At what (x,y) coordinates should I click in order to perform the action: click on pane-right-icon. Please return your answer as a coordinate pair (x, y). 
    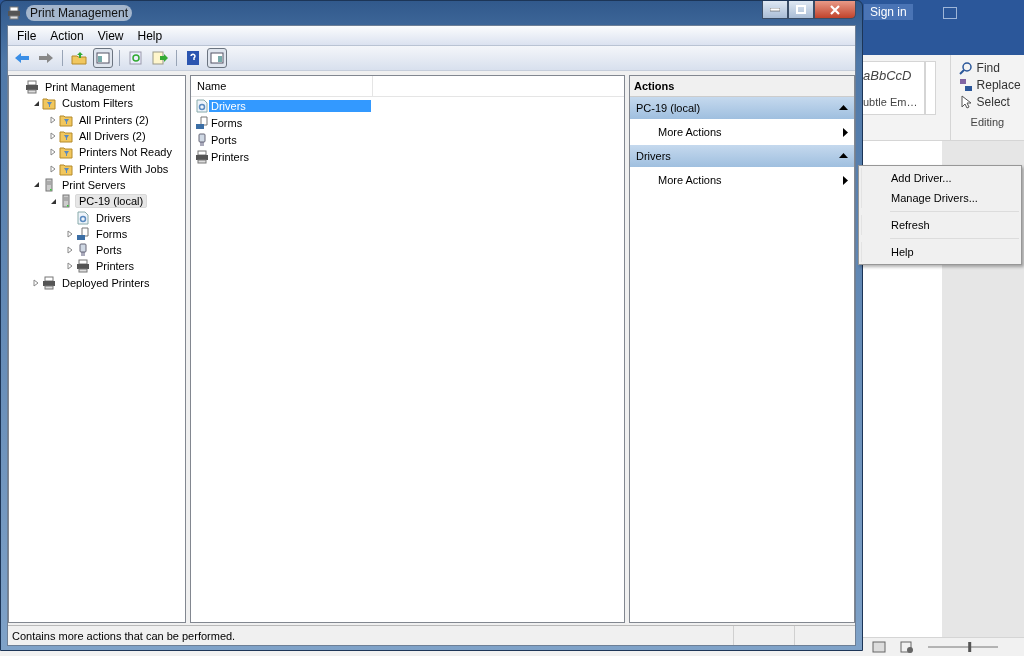
    Looking at the image, I should click on (217, 58).